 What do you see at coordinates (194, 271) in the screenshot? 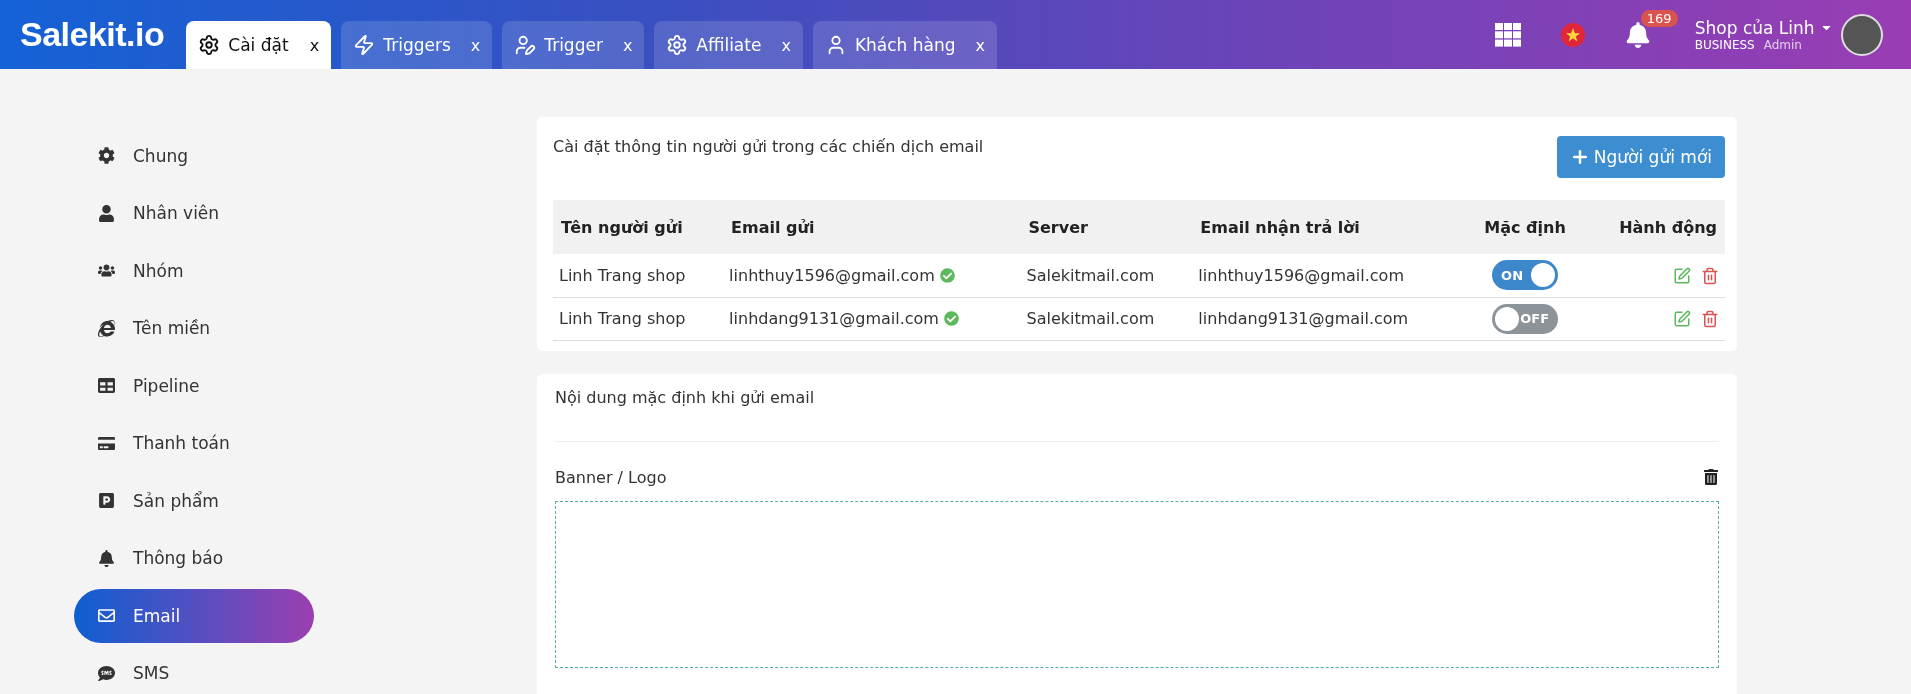
I see `sidebar-item: Nhóm` at bounding box center [194, 271].